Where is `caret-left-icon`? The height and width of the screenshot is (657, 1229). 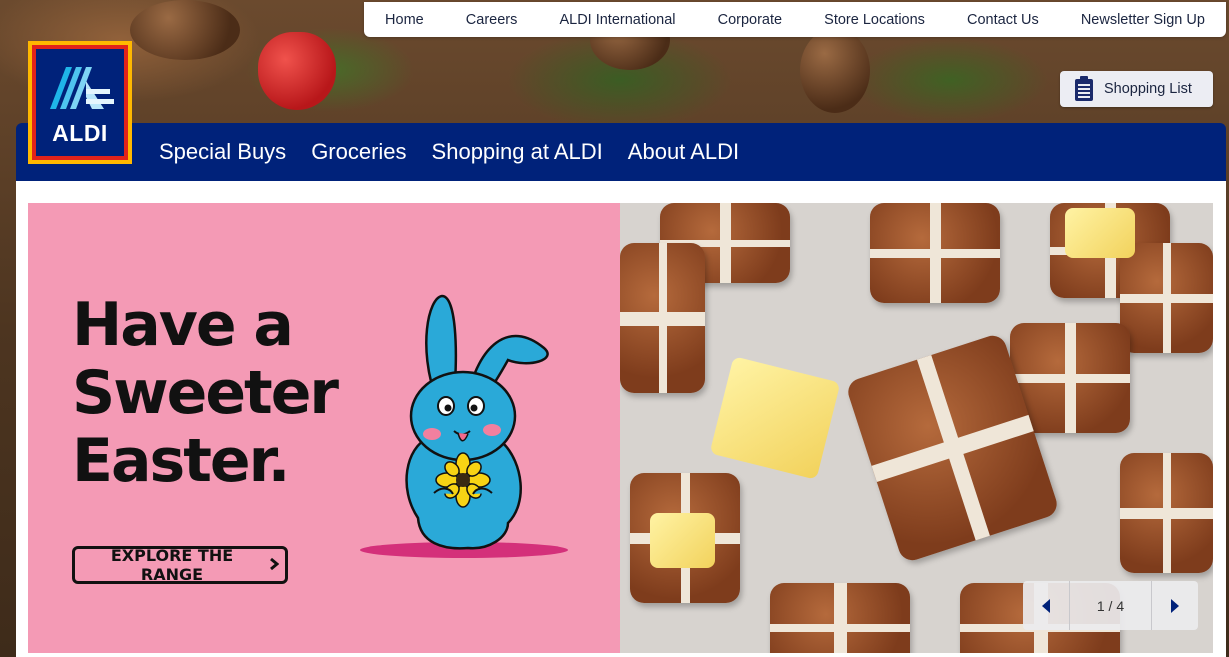
caret-left-icon is located at coordinates (1046, 605).